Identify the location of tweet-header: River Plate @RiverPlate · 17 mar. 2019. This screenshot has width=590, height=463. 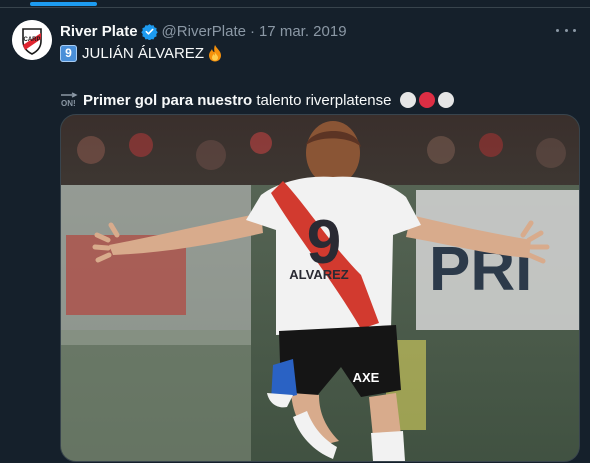
(203, 31).